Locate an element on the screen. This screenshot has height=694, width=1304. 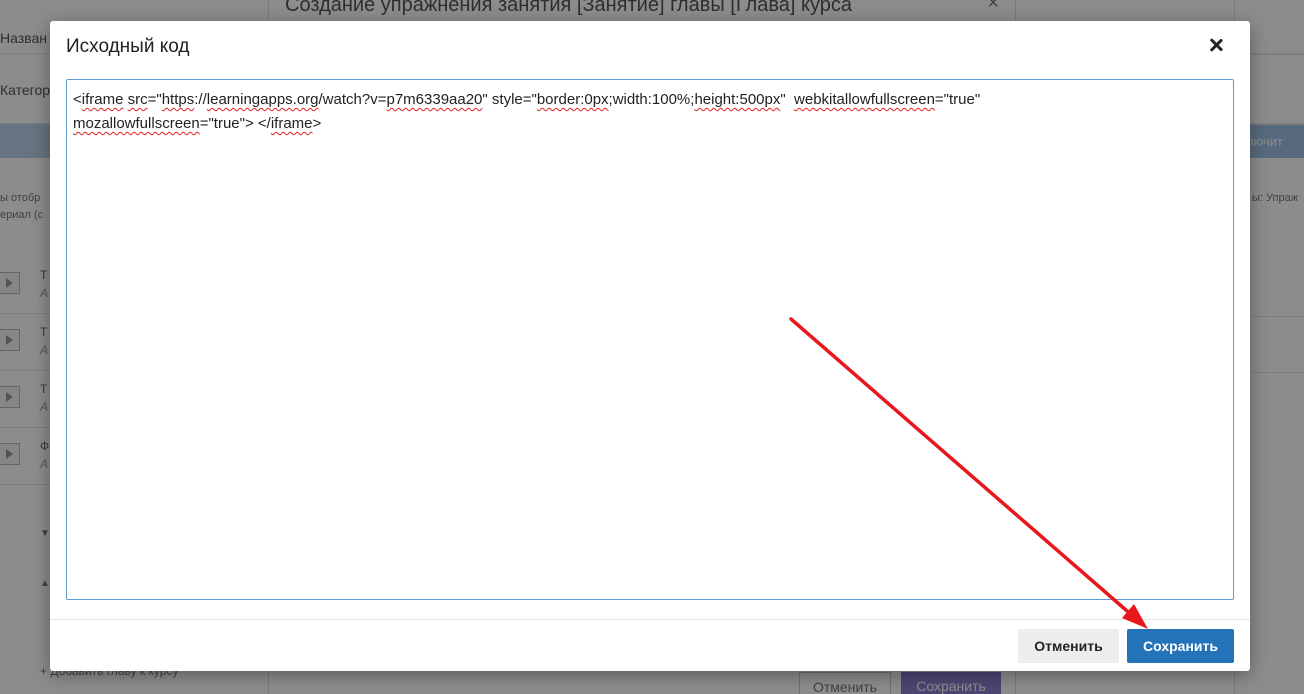
code-token: border:0px is located at coordinates (572, 99).